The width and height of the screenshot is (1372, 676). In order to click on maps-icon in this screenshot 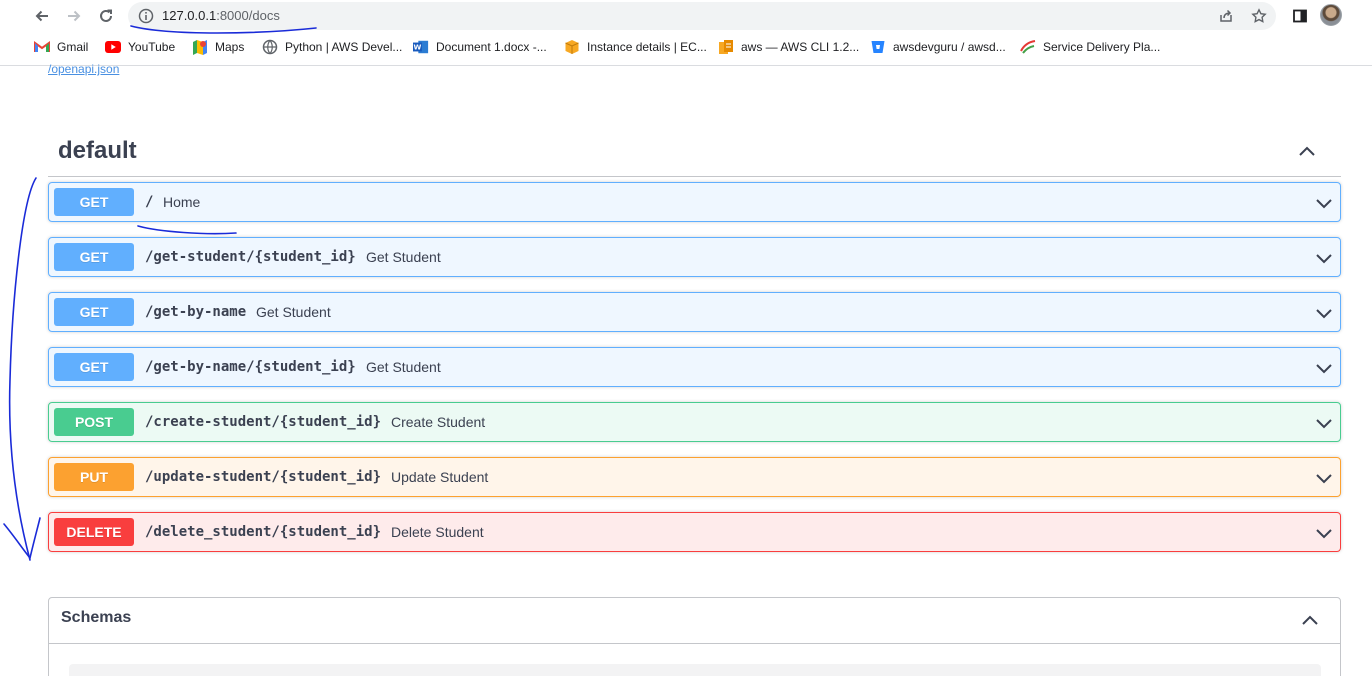, I will do `click(200, 47)`.